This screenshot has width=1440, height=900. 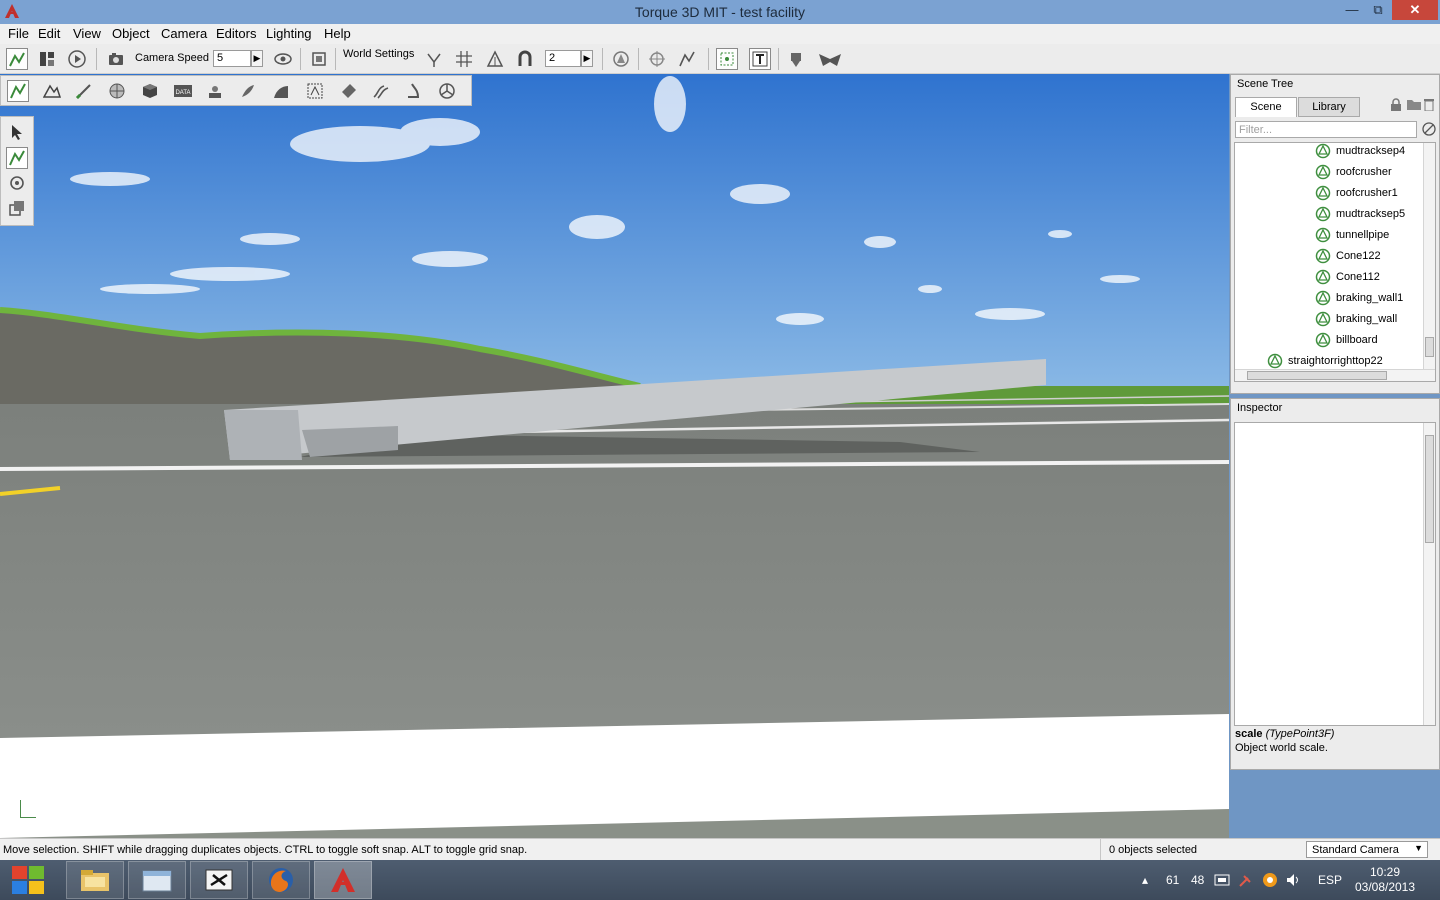 What do you see at coordinates (621, 59) in the screenshot?
I see `object-render-icon` at bounding box center [621, 59].